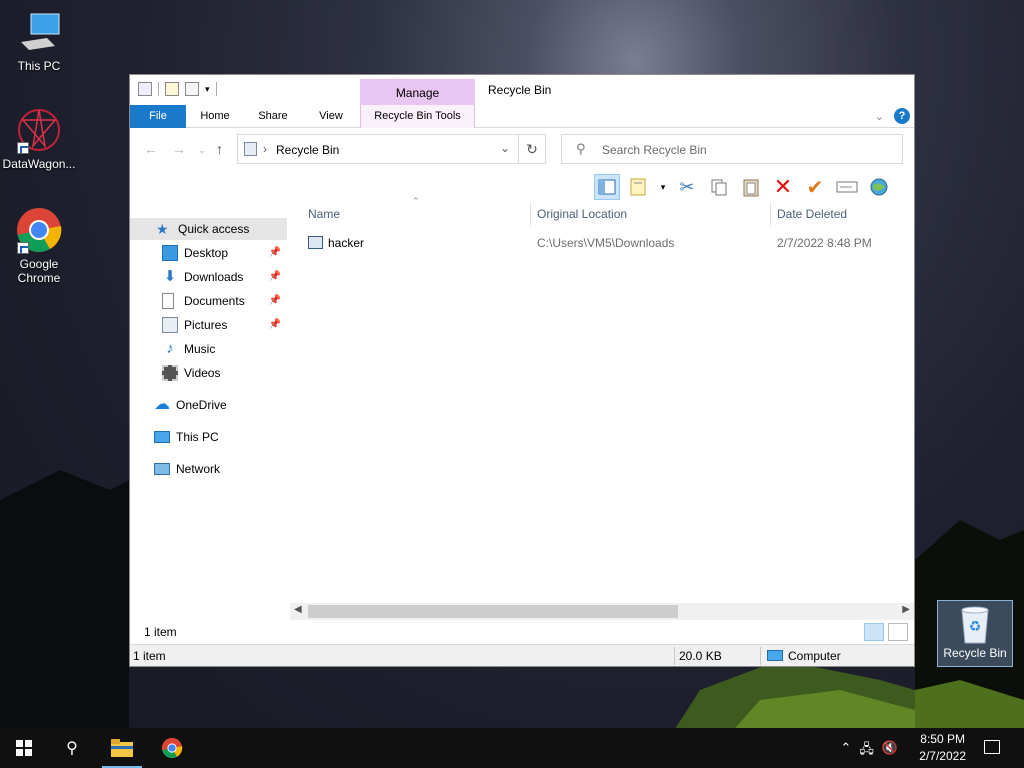 The width and height of the screenshot is (1024, 768). What do you see at coordinates (417, 92) in the screenshot?
I see `manage-contextual-tab: Manage` at bounding box center [417, 92].